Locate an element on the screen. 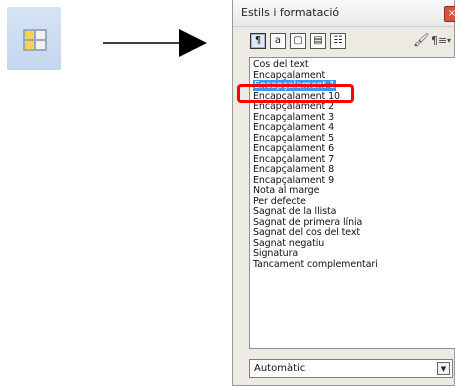 The image size is (455, 386). chevron-down-icon: ▾ is located at coordinates (449, 40).